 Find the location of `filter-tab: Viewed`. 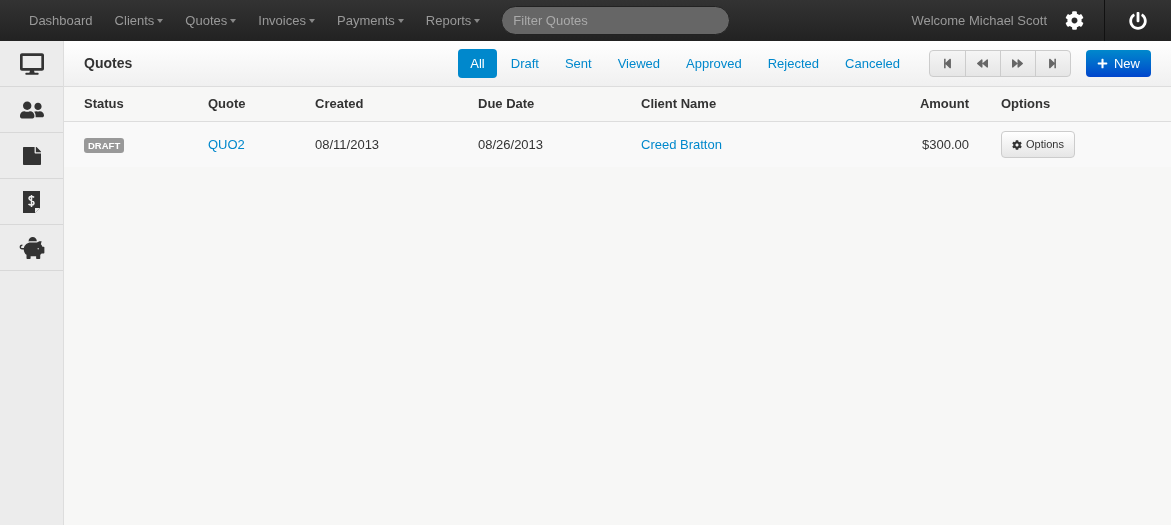

filter-tab: Viewed is located at coordinates (639, 63).